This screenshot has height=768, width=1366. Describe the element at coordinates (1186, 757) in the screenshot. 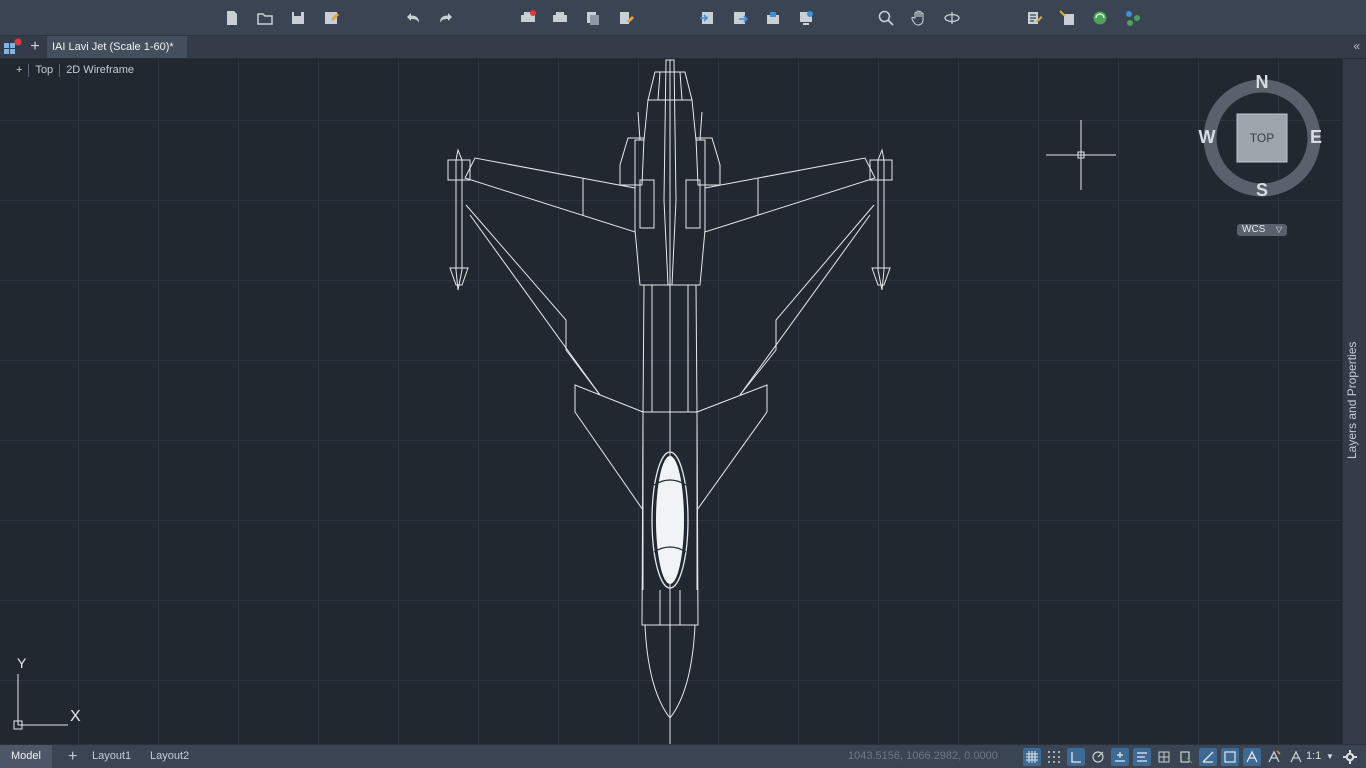

I see `selection-cycling-icon` at that location.